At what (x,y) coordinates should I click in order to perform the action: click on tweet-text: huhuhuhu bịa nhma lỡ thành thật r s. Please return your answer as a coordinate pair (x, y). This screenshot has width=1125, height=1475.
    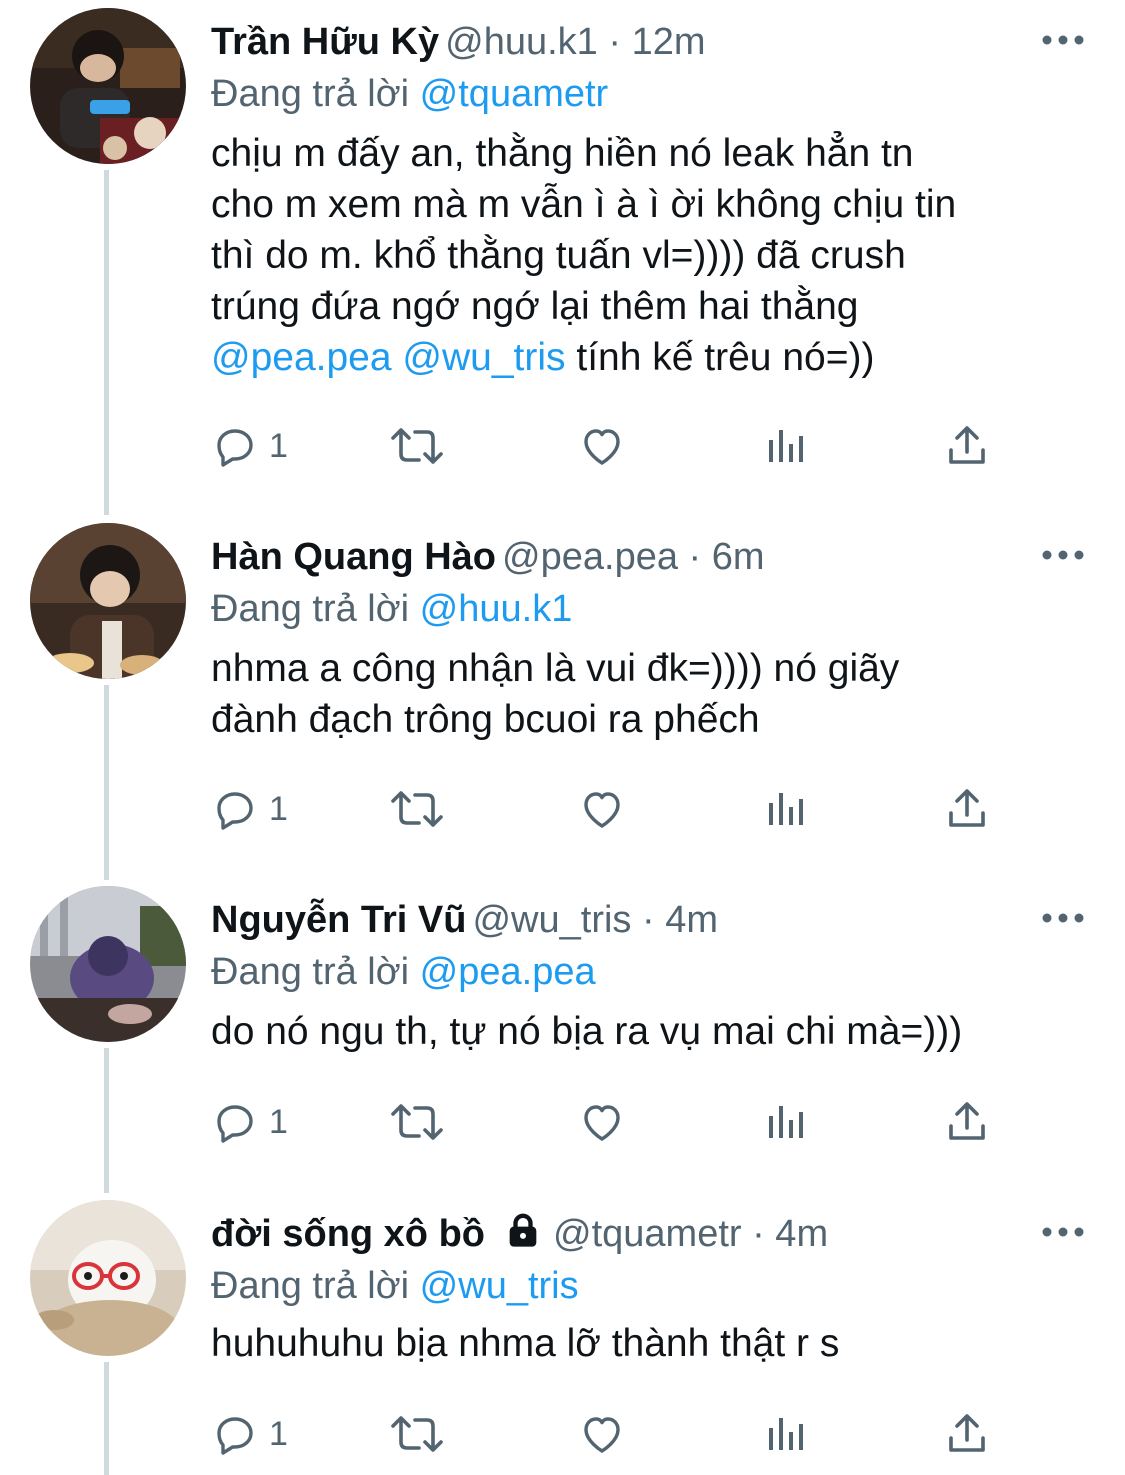
    Looking at the image, I should click on (525, 1343).